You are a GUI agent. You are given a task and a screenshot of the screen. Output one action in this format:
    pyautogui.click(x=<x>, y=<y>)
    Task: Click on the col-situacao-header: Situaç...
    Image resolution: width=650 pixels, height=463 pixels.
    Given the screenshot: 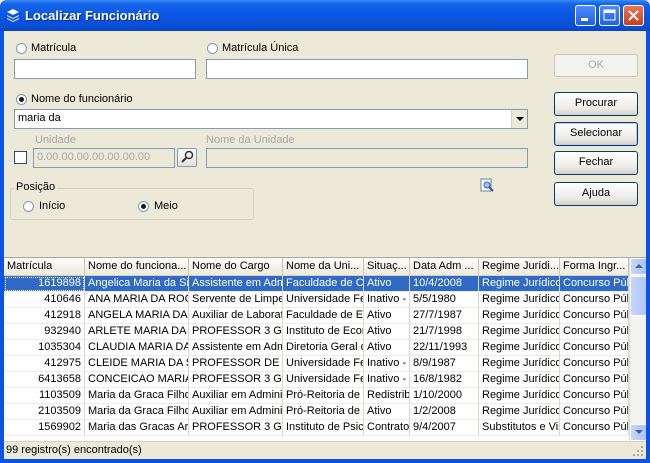 What is the action you would take?
    pyautogui.click(x=387, y=267)
    